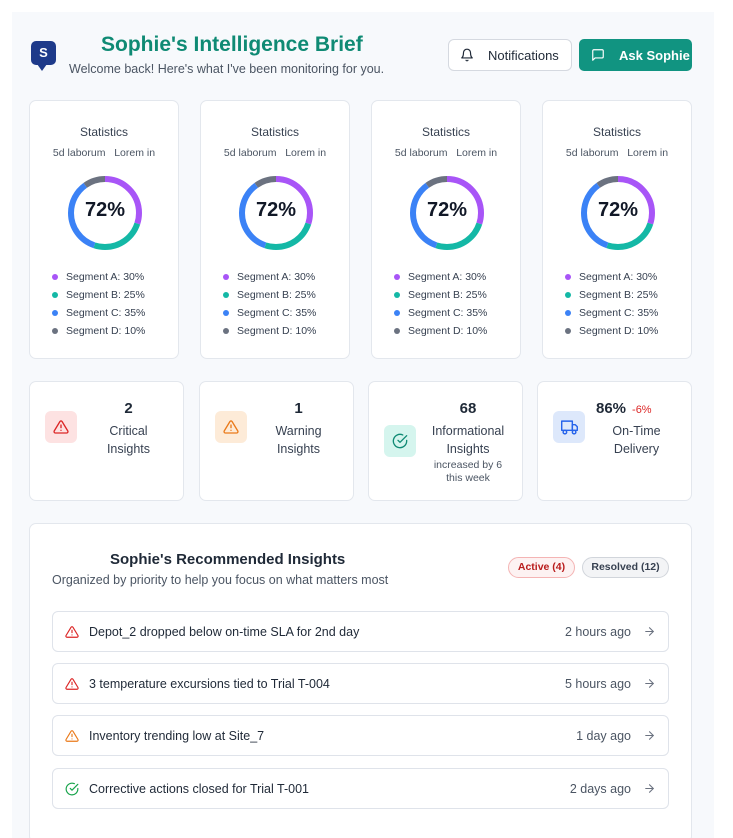 Image resolution: width=733 pixels, height=838 pixels. Describe the element at coordinates (625, 567) in the screenshot. I see `filter-resolved-pill: Resolved (12)` at that location.